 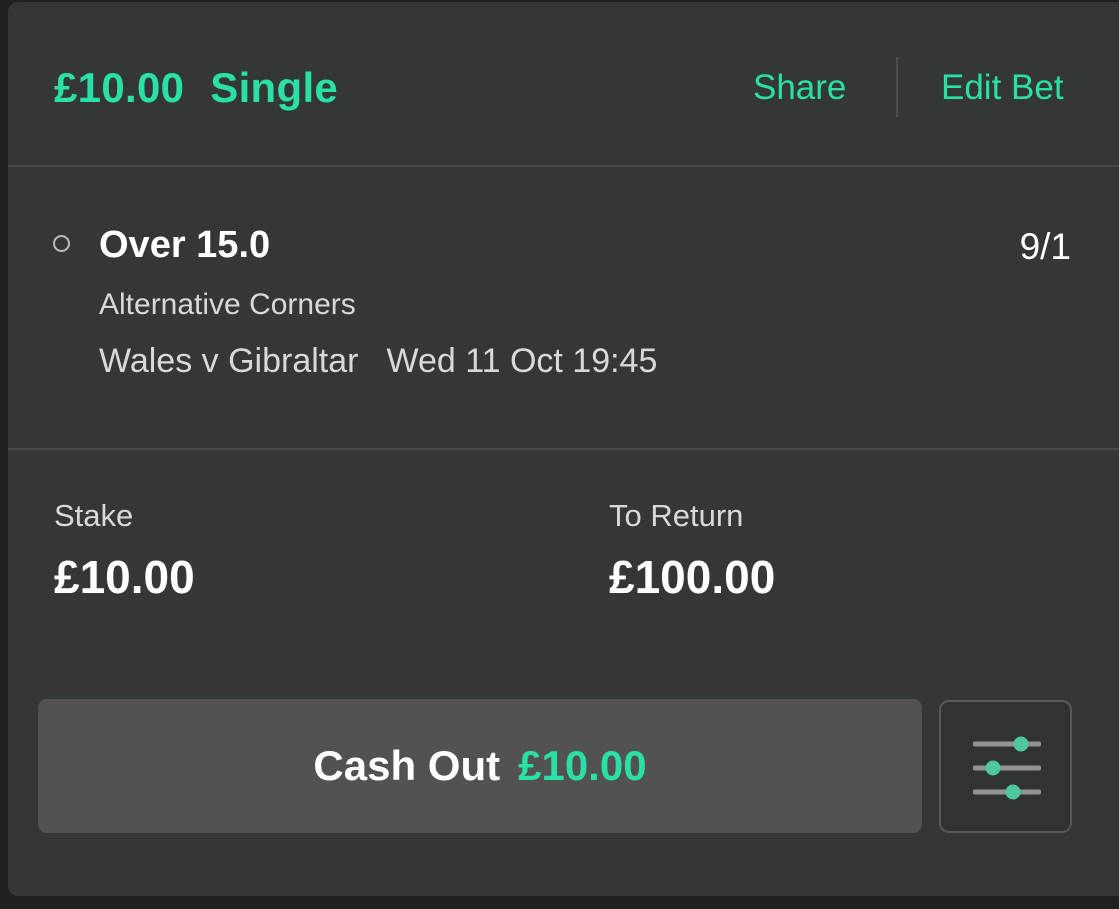 What do you see at coordinates (196, 88) in the screenshot?
I see `bet-title: £10.00 Single` at bounding box center [196, 88].